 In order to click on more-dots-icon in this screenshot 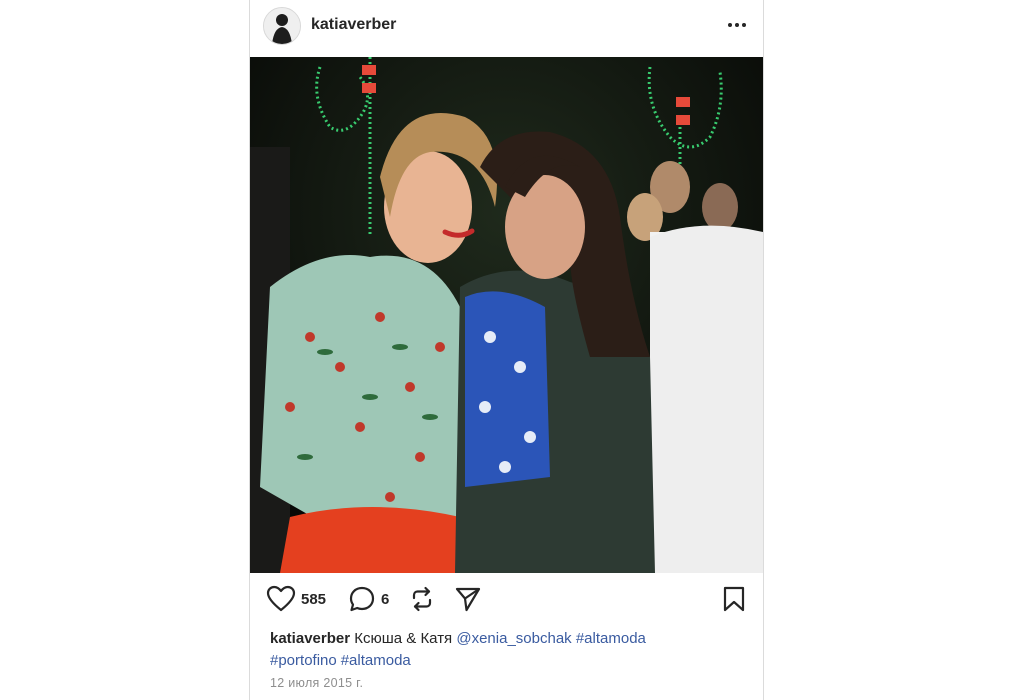, I will do `click(737, 25)`.